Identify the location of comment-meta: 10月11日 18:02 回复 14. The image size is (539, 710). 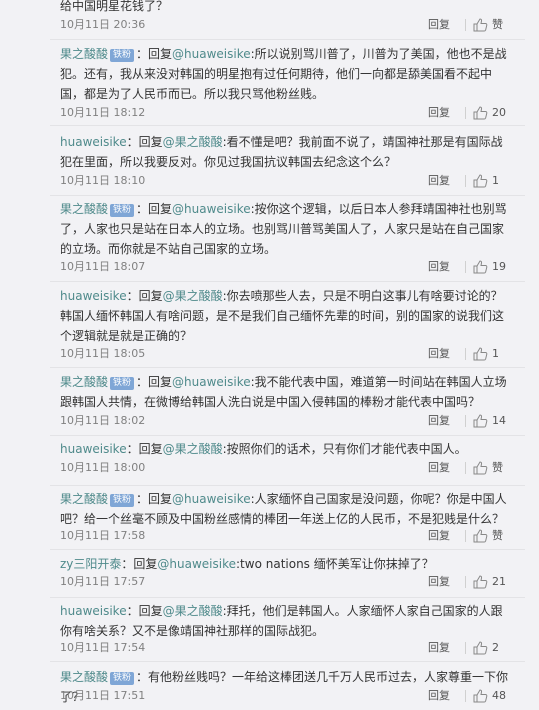
(285, 421).